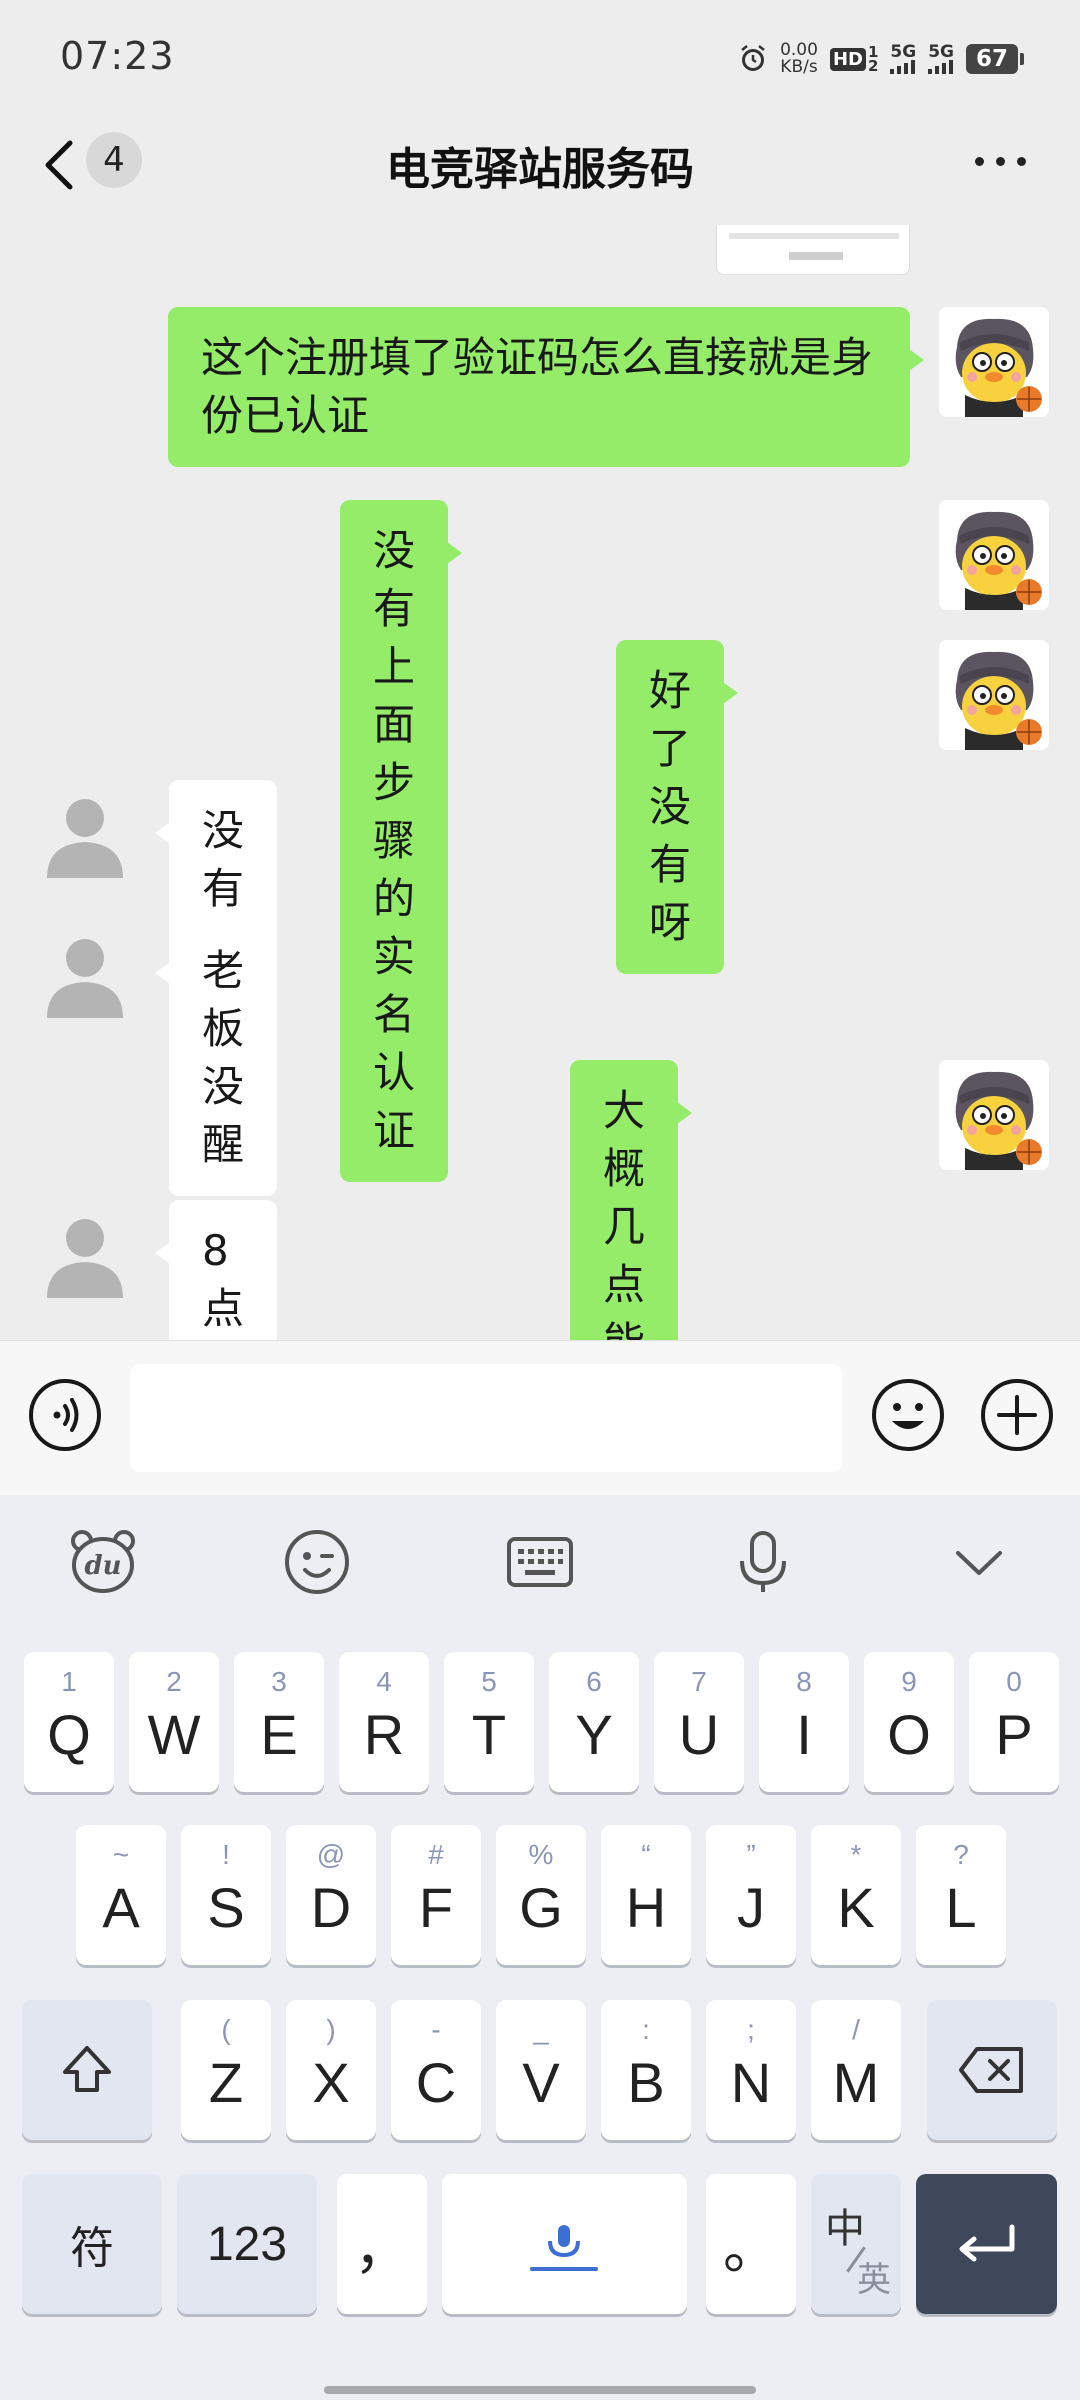 The width and height of the screenshot is (1080, 2400). I want to click on key-q: 1Q, so click(69, 1722).